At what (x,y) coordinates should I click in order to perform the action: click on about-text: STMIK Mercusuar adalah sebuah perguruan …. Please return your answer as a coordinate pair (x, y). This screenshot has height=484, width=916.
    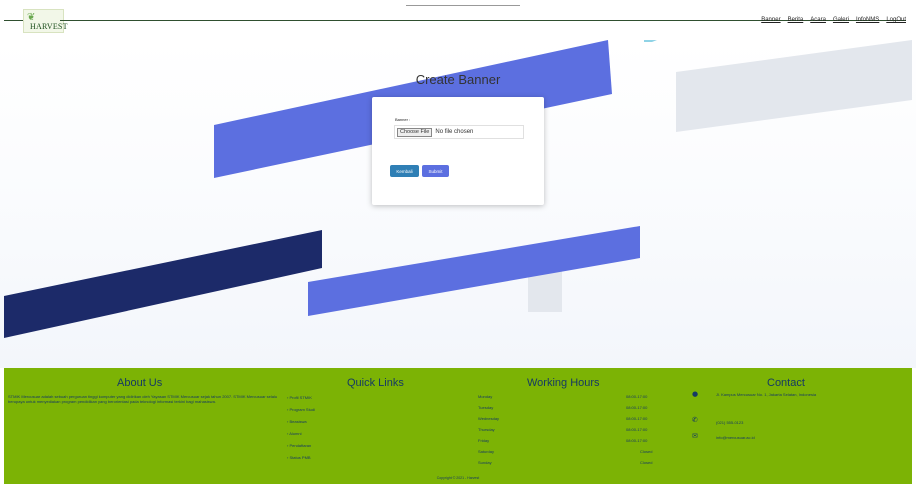
    Looking at the image, I should click on (143, 399).